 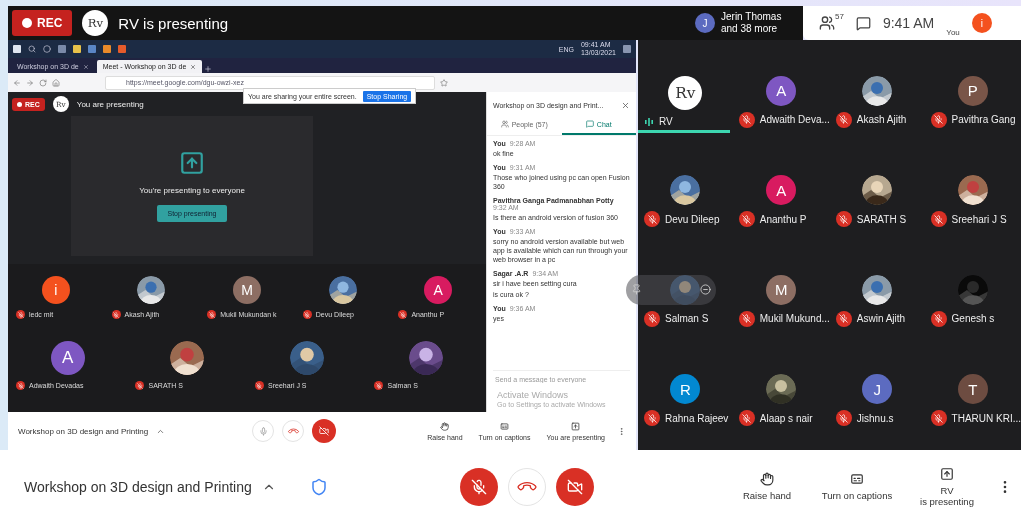 What do you see at coordinates (95, 23) in the screenshot?
I see `presenter-logo: Rv` at bounding box center [95, 23].